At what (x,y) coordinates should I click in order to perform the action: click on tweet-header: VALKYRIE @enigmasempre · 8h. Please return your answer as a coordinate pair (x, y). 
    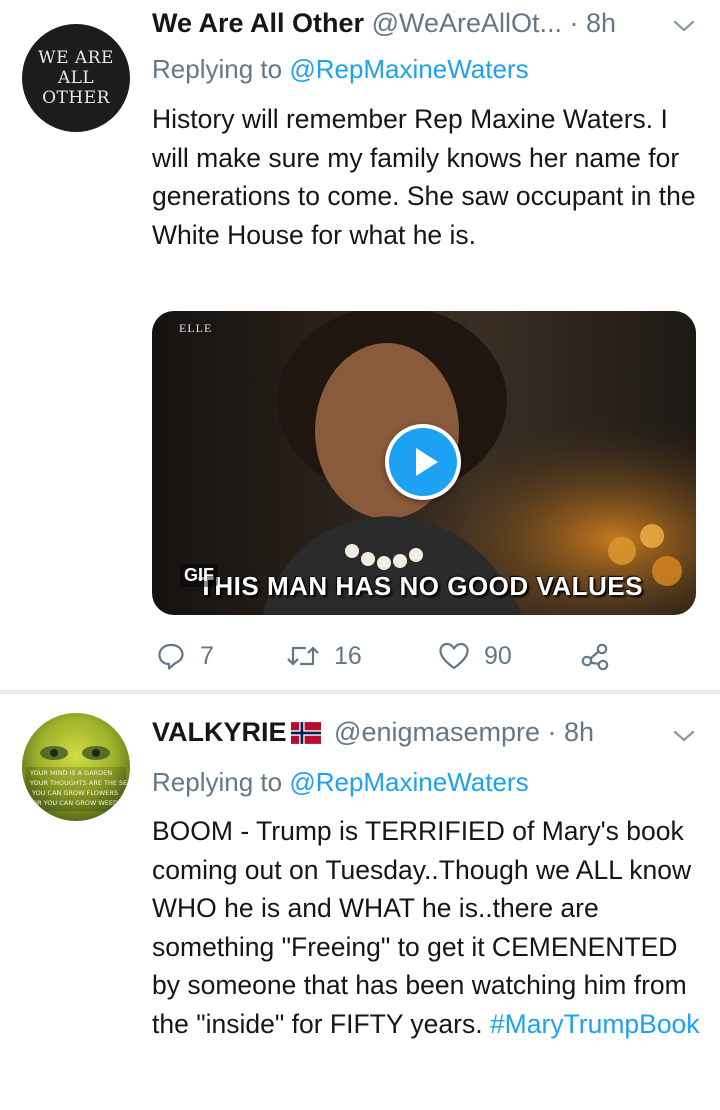
    Looking at the image, I should click on (373, 733).